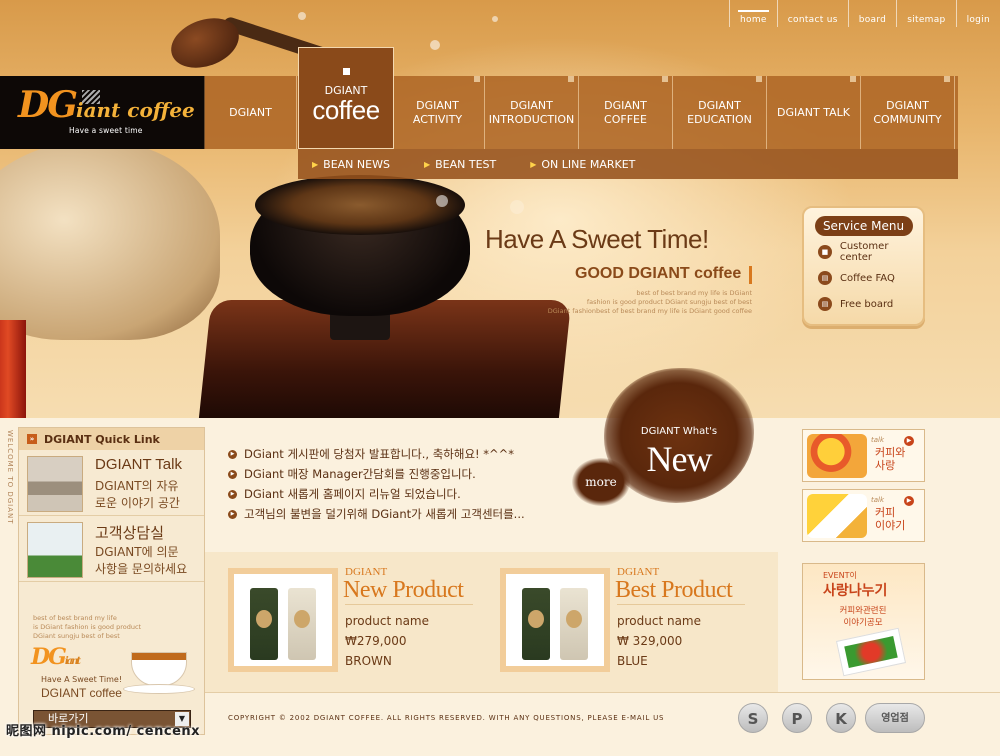 The height and width of the screenshot is (756, 1000). I want to click on product-color: BROWN, so click(368, 661).